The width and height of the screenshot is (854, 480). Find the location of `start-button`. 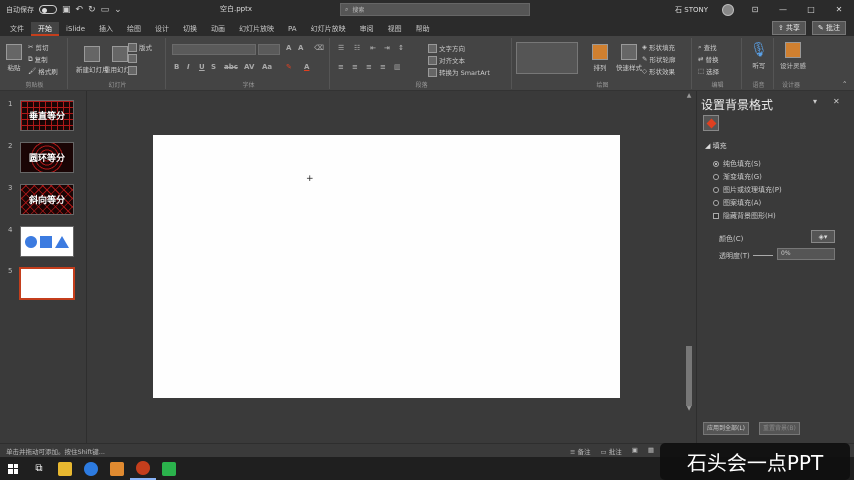

start-button is located at coordinates (13, 468).